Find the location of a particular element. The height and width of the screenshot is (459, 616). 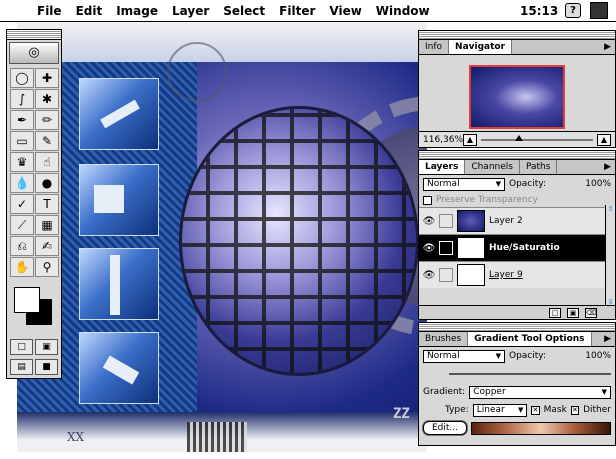

new-layer-icon: ▣ is located at coordinates (573, 312).